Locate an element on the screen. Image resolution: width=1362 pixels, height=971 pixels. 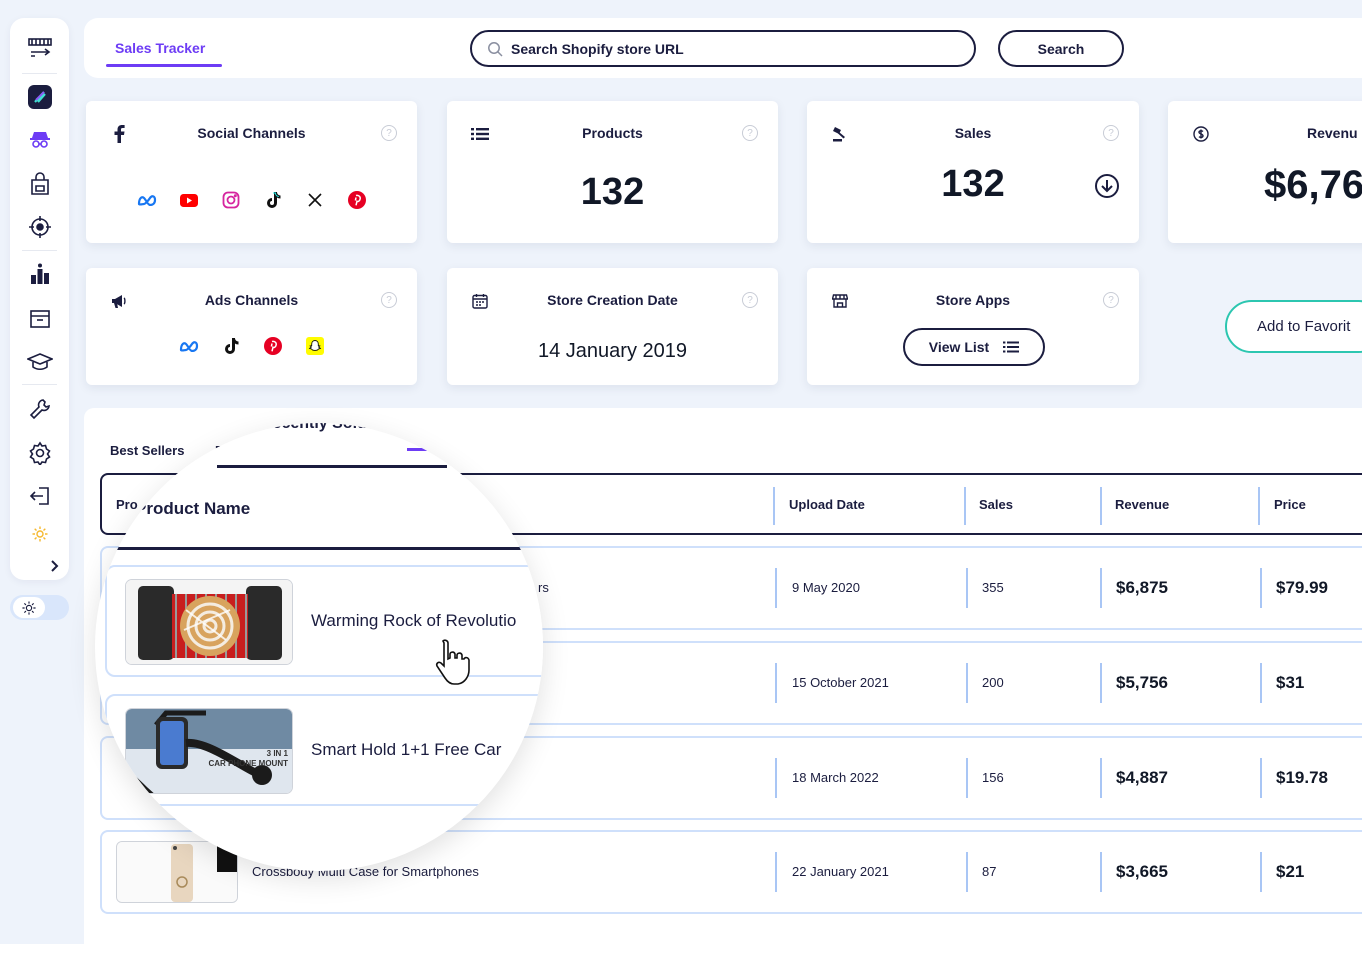
header-sales: Sales is located at coordinates (996, 504).